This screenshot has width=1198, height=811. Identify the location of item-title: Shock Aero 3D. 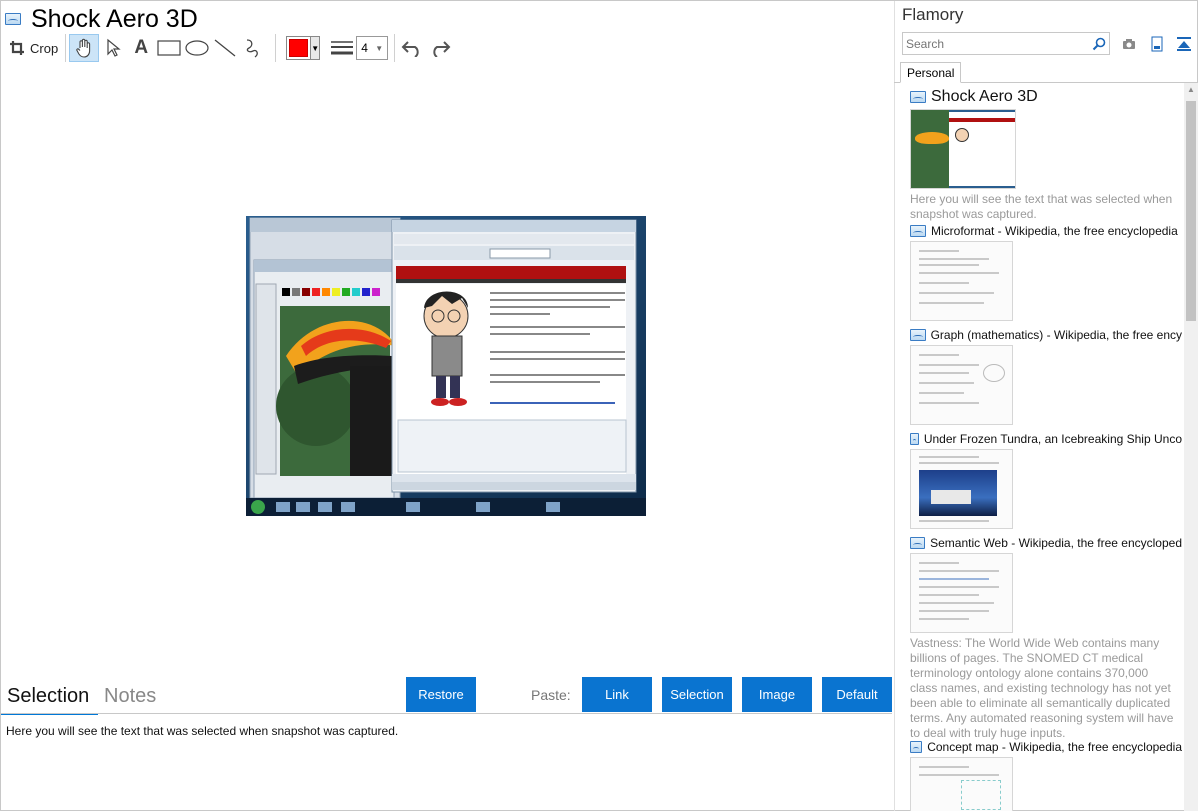
(984, 96).